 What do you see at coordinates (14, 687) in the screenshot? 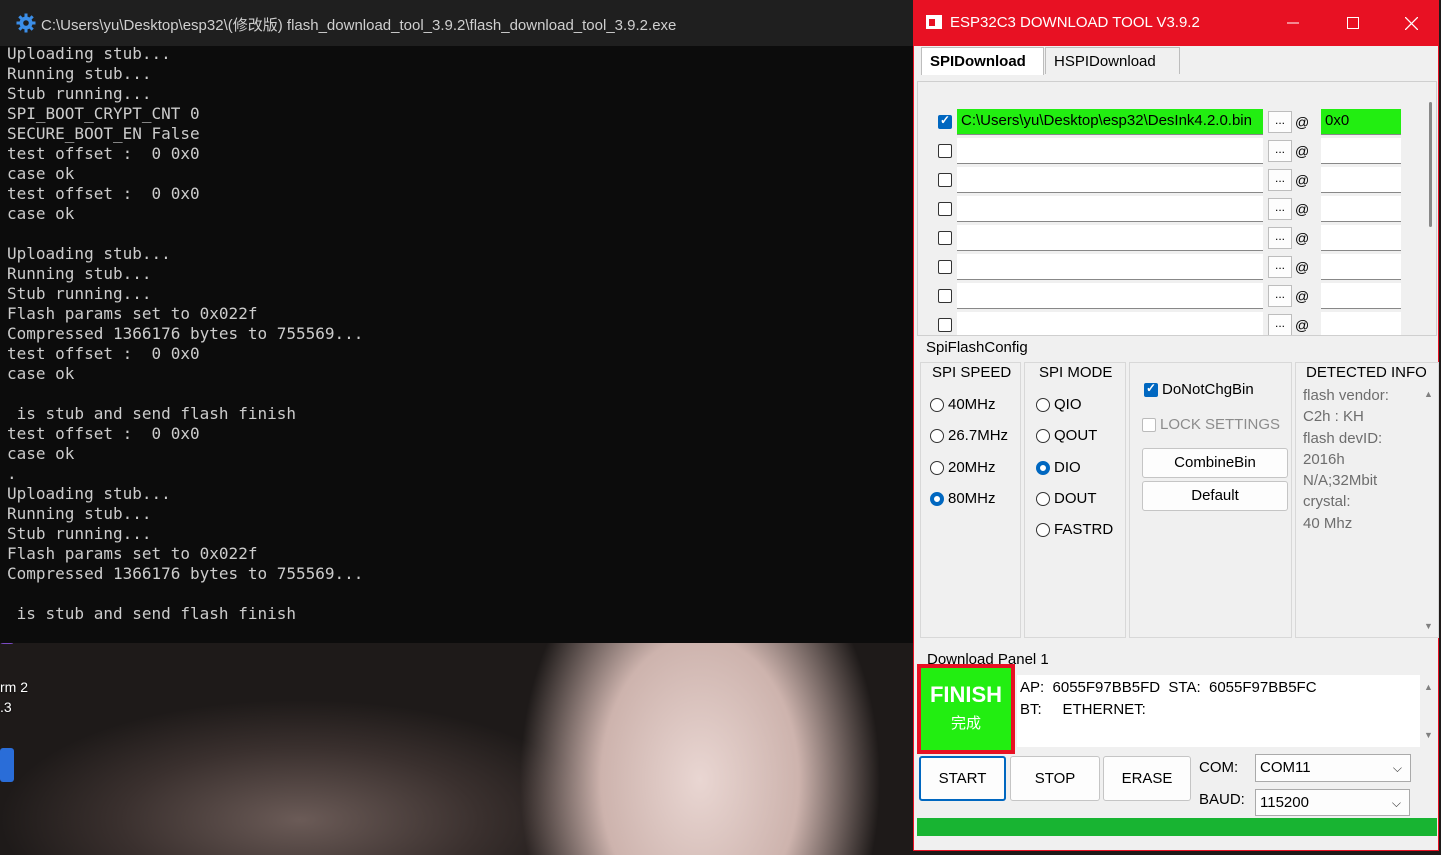
I see `desktop-icon-label: rm 2` at bounding box center [14, 687].